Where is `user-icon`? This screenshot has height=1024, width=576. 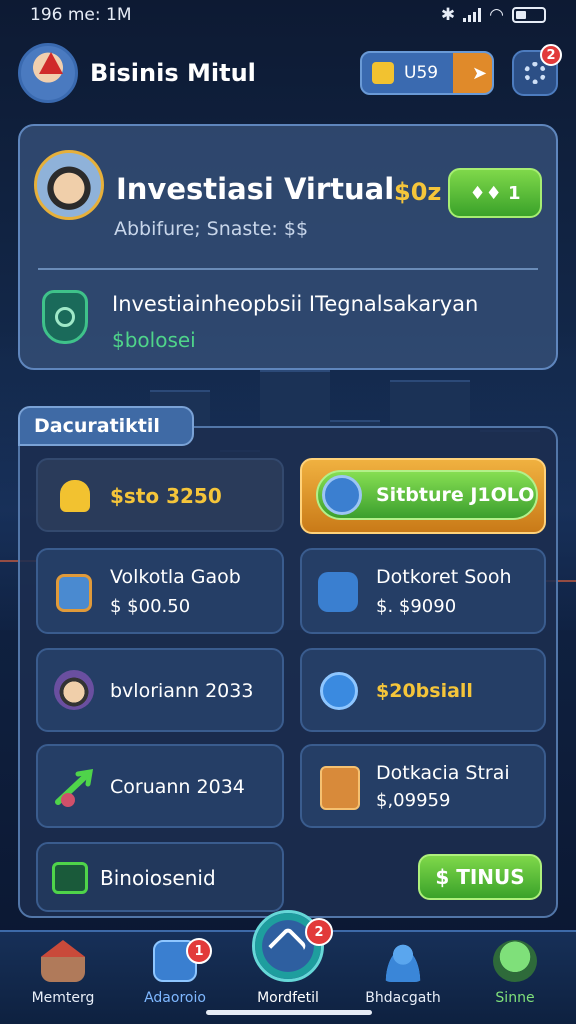
user-icon is located at coordinates (403, 961).